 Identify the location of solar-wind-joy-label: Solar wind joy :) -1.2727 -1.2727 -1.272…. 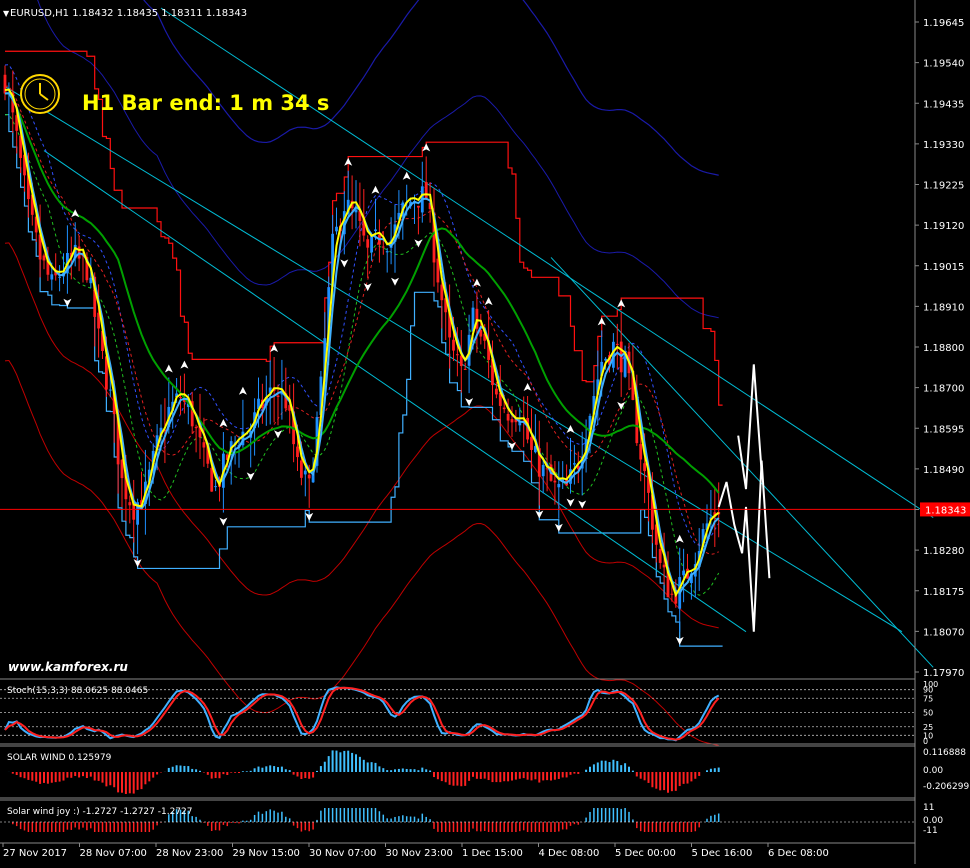
(99, 812).